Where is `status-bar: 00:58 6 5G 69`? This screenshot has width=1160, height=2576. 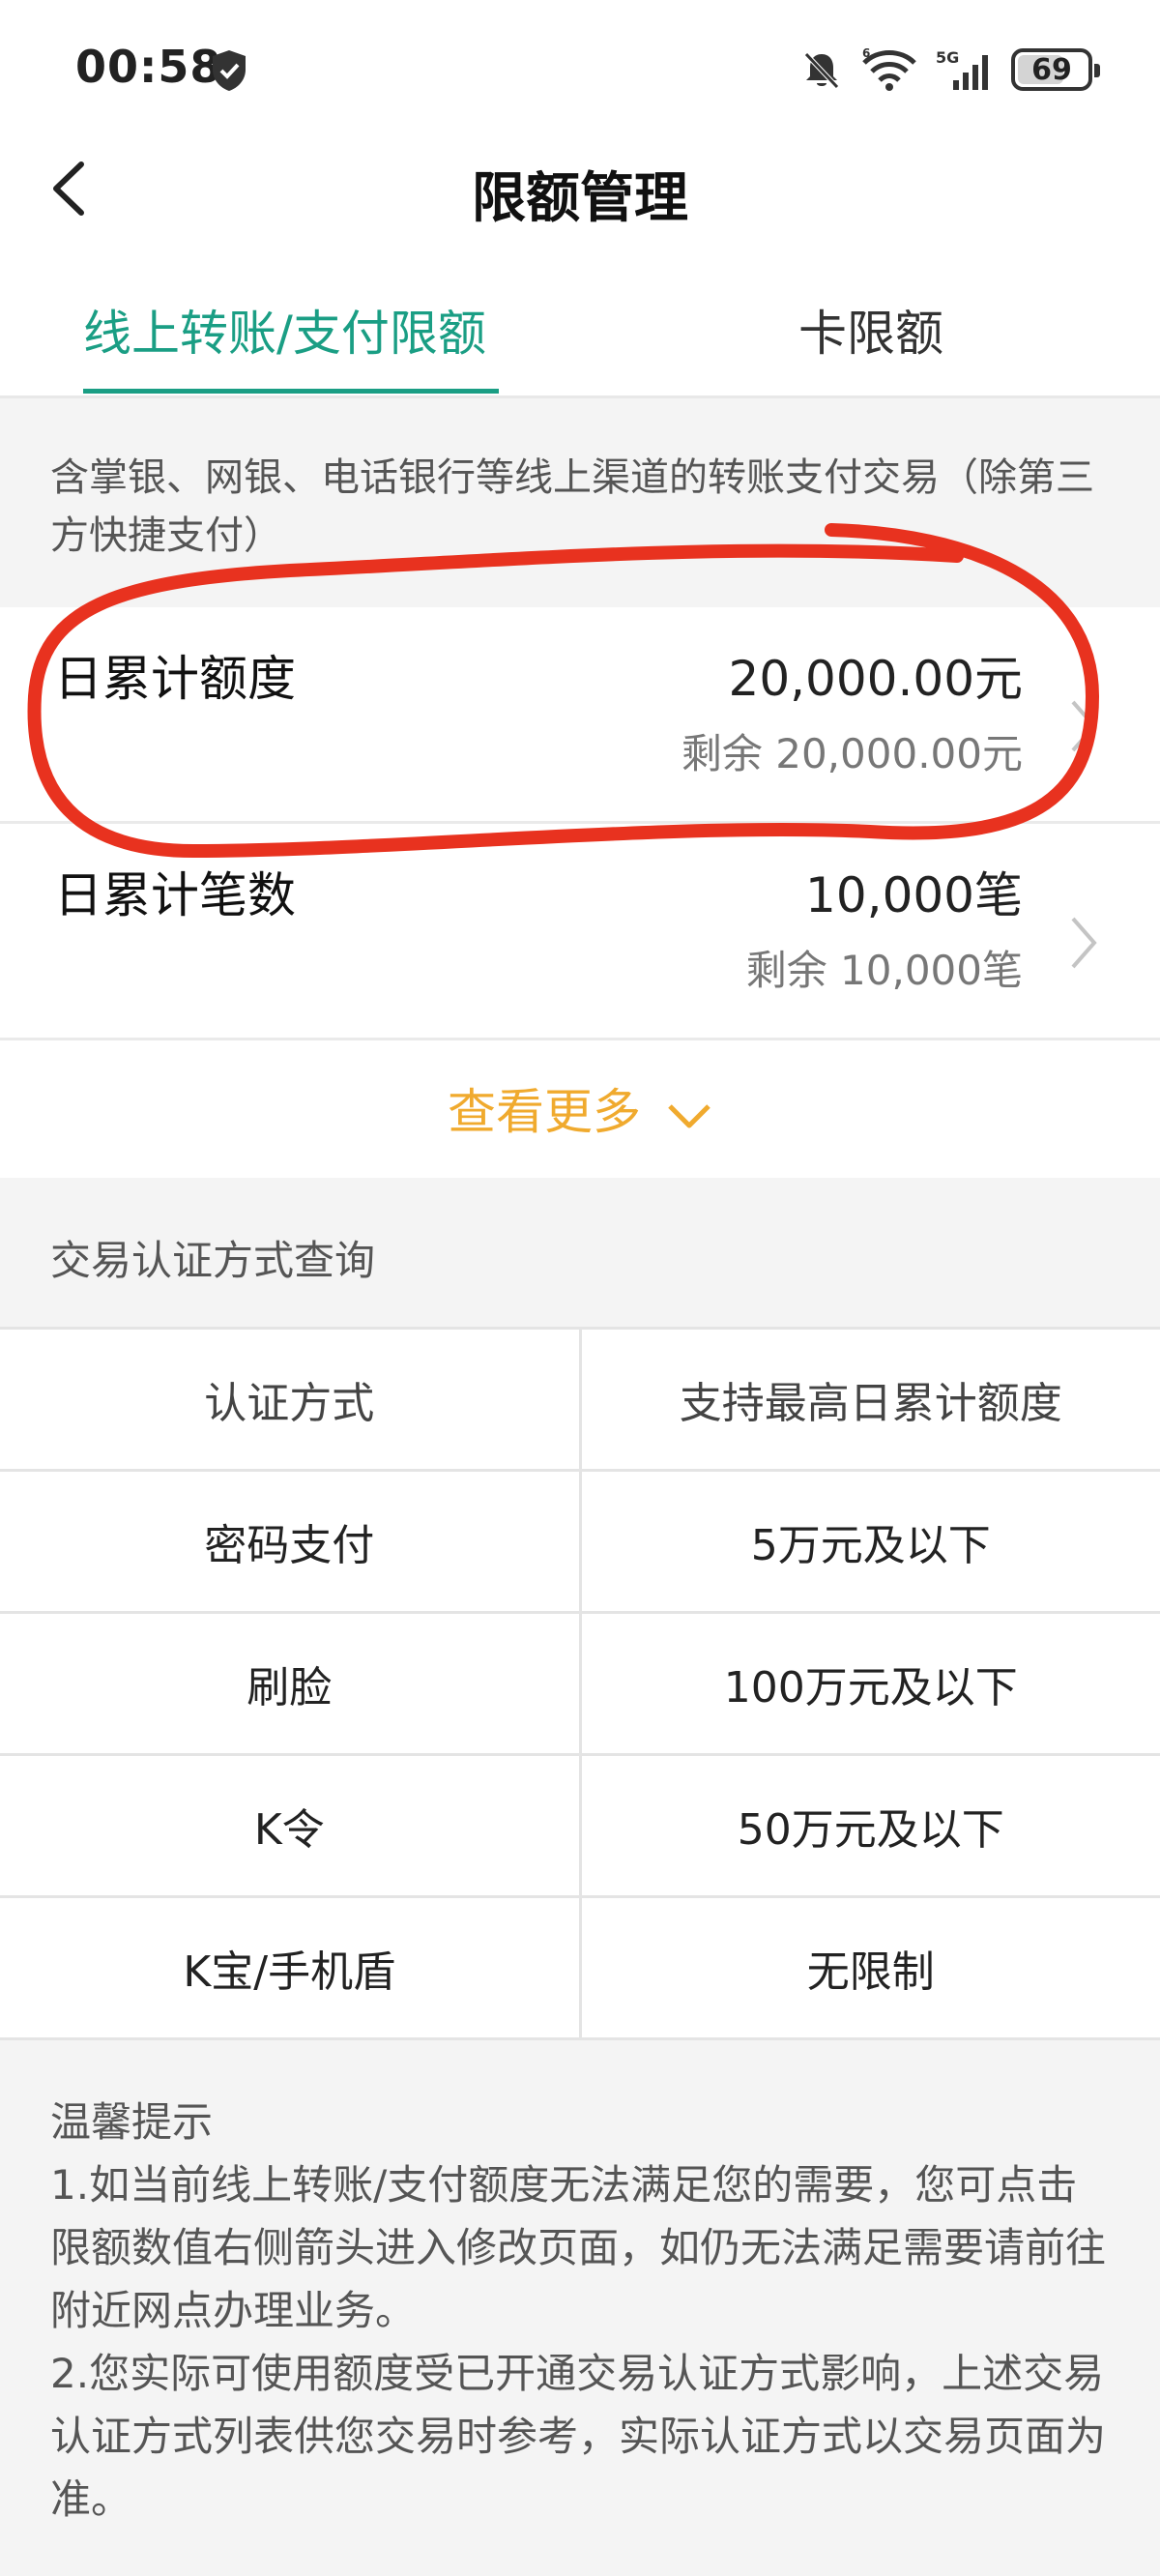 status-bar: 00:58 6 5G 69 is located at coordinates (580, 72).